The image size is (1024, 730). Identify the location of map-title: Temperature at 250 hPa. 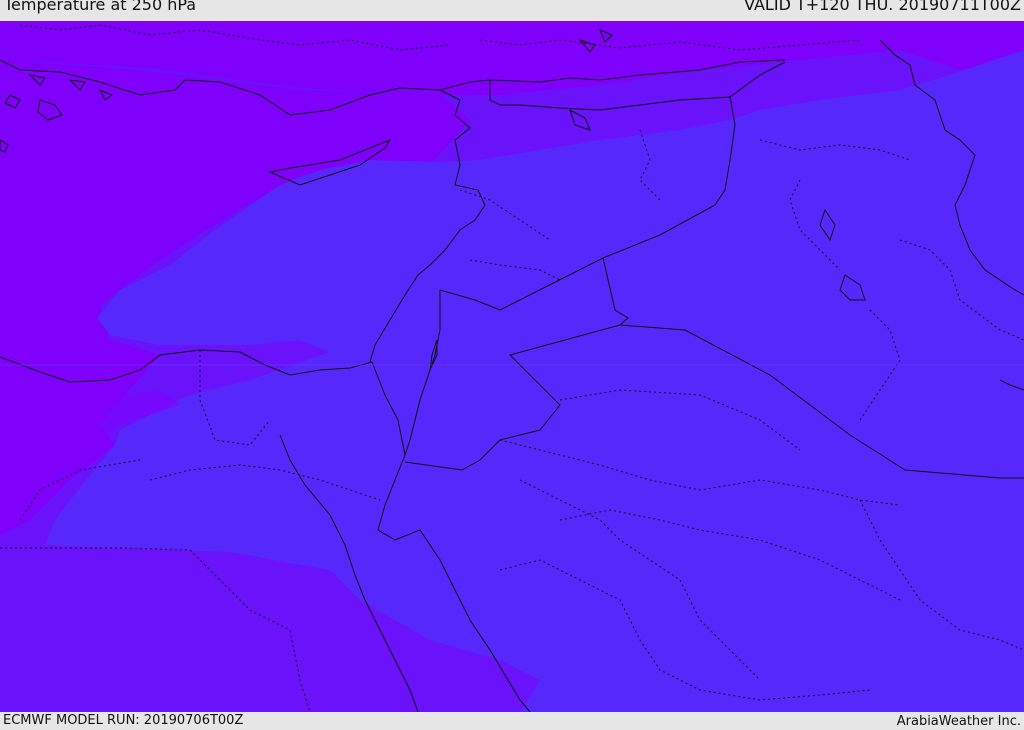
(100, 7).